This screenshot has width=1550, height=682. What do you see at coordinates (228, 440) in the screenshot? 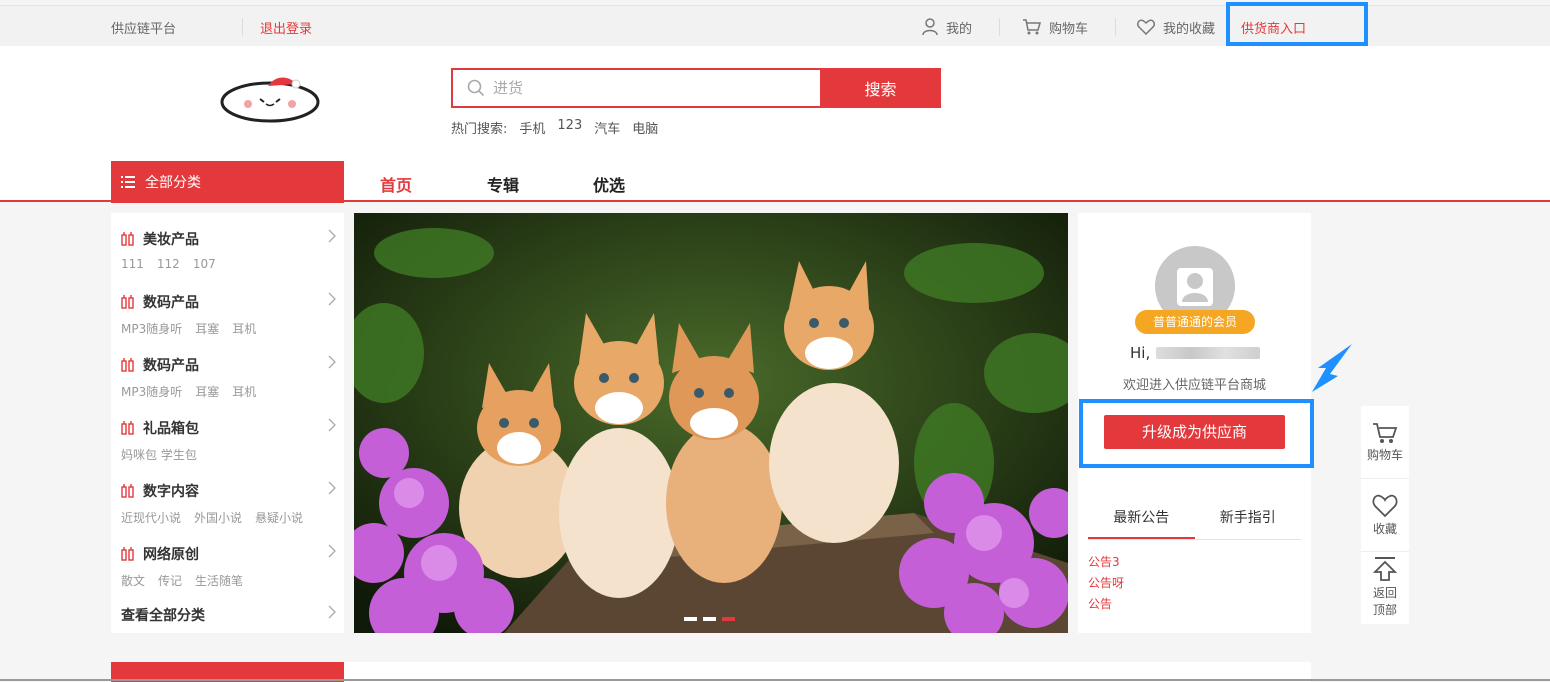
I see `category-item: 礼品箱包 妈咪包 学生包` at bounding box center [228, 440].